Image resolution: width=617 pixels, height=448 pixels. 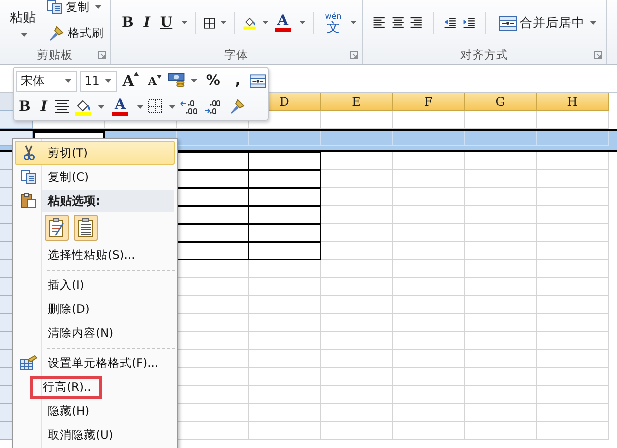 What do you see at coordinates (80, 435) in the screenshot?
I see `menu-item-label: 取消隐藏(U)` at bounding box center [80, 435].